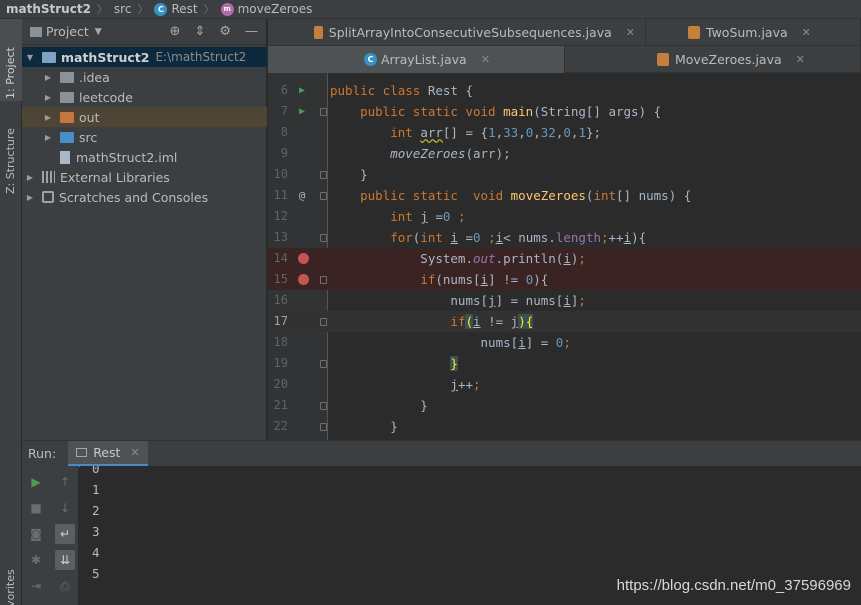  What do you see at coordinates (753, 32) in the screenshot?
I see `tab-two-sum: TwoSum.java ✕` at bounding box center [753, 32].